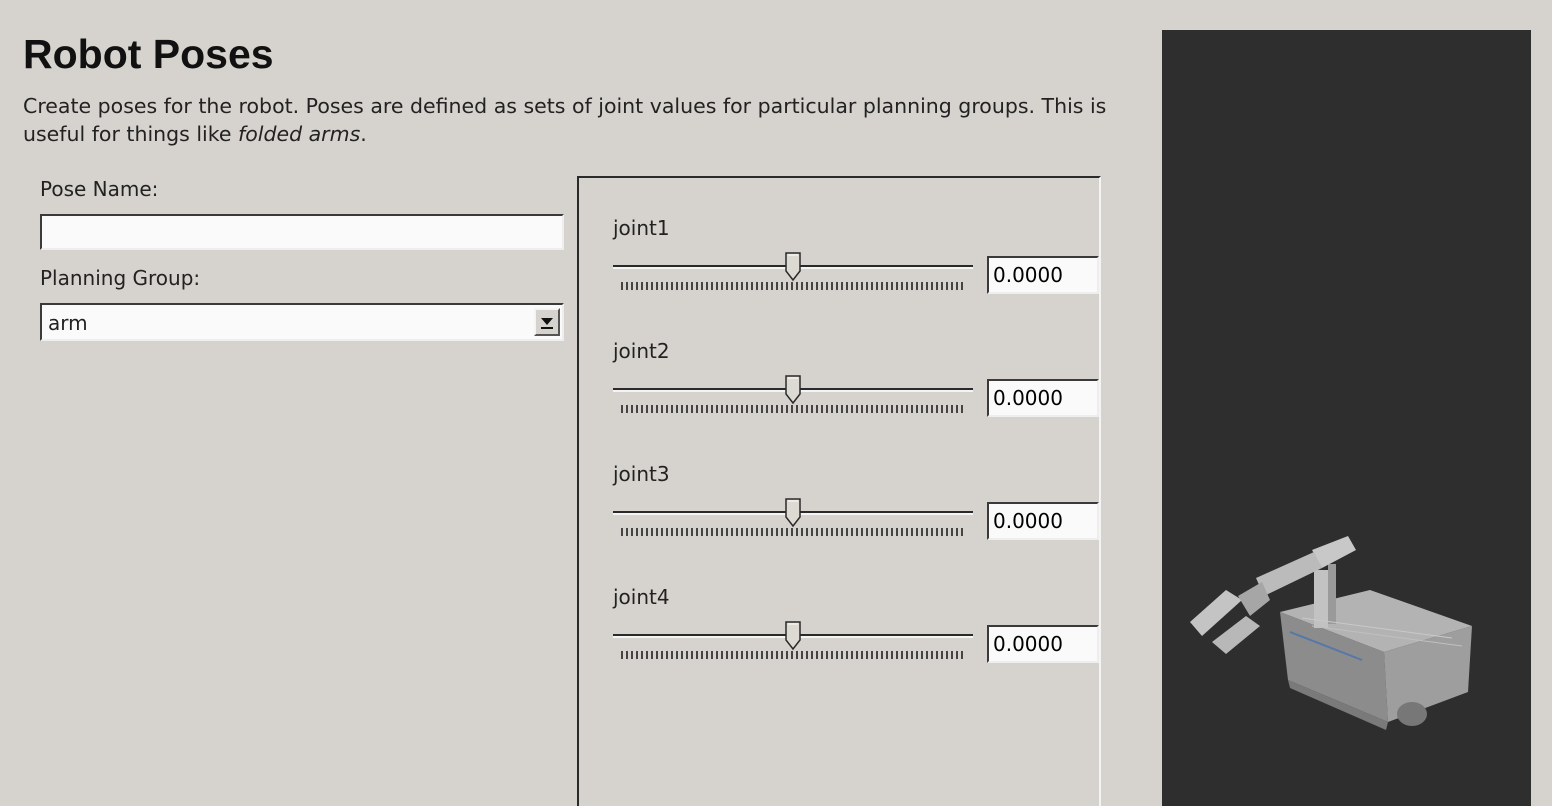 This screenshot has width=1552, height=806. Describe the element at coordinates (641, 474) in the screenshot. I see `joint-label: joint3` at that location.